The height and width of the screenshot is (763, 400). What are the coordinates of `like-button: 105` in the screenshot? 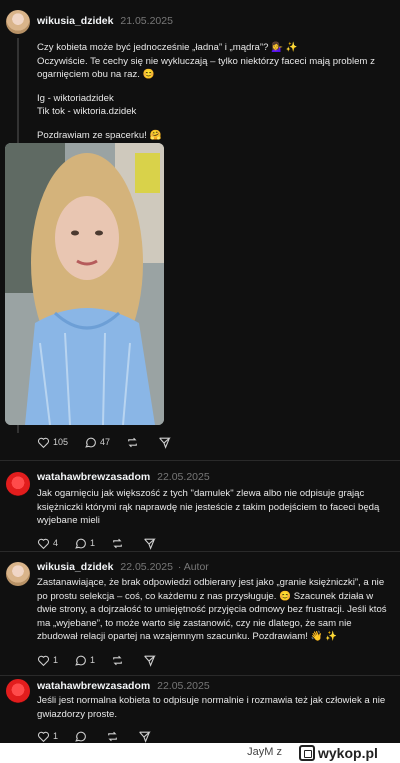 It's located at (52, 442).